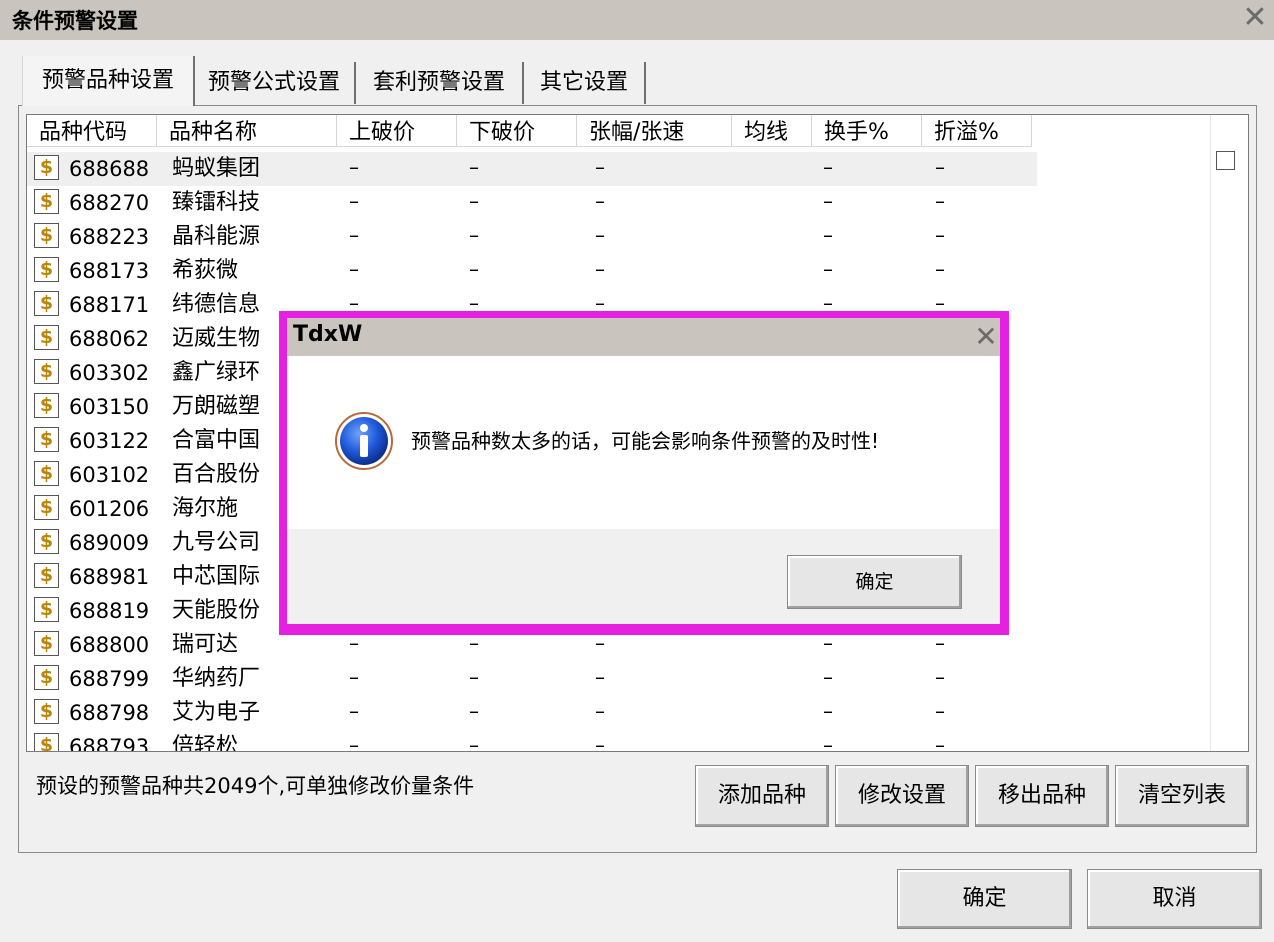  Describe the element at coordinates (109, 203) in the screenshot. I see `cell-code: 688270` at that location.